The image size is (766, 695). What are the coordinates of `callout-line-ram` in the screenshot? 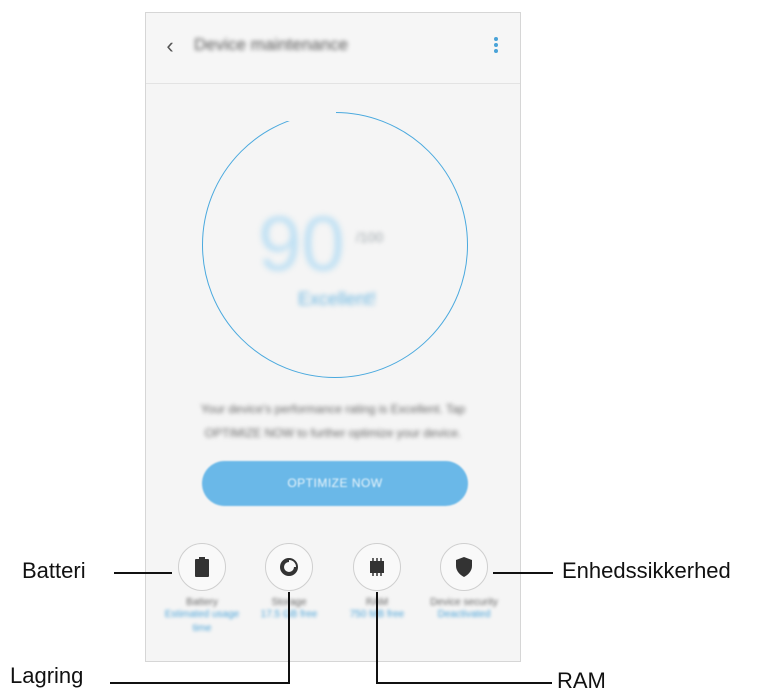 It's located at (464, 683).